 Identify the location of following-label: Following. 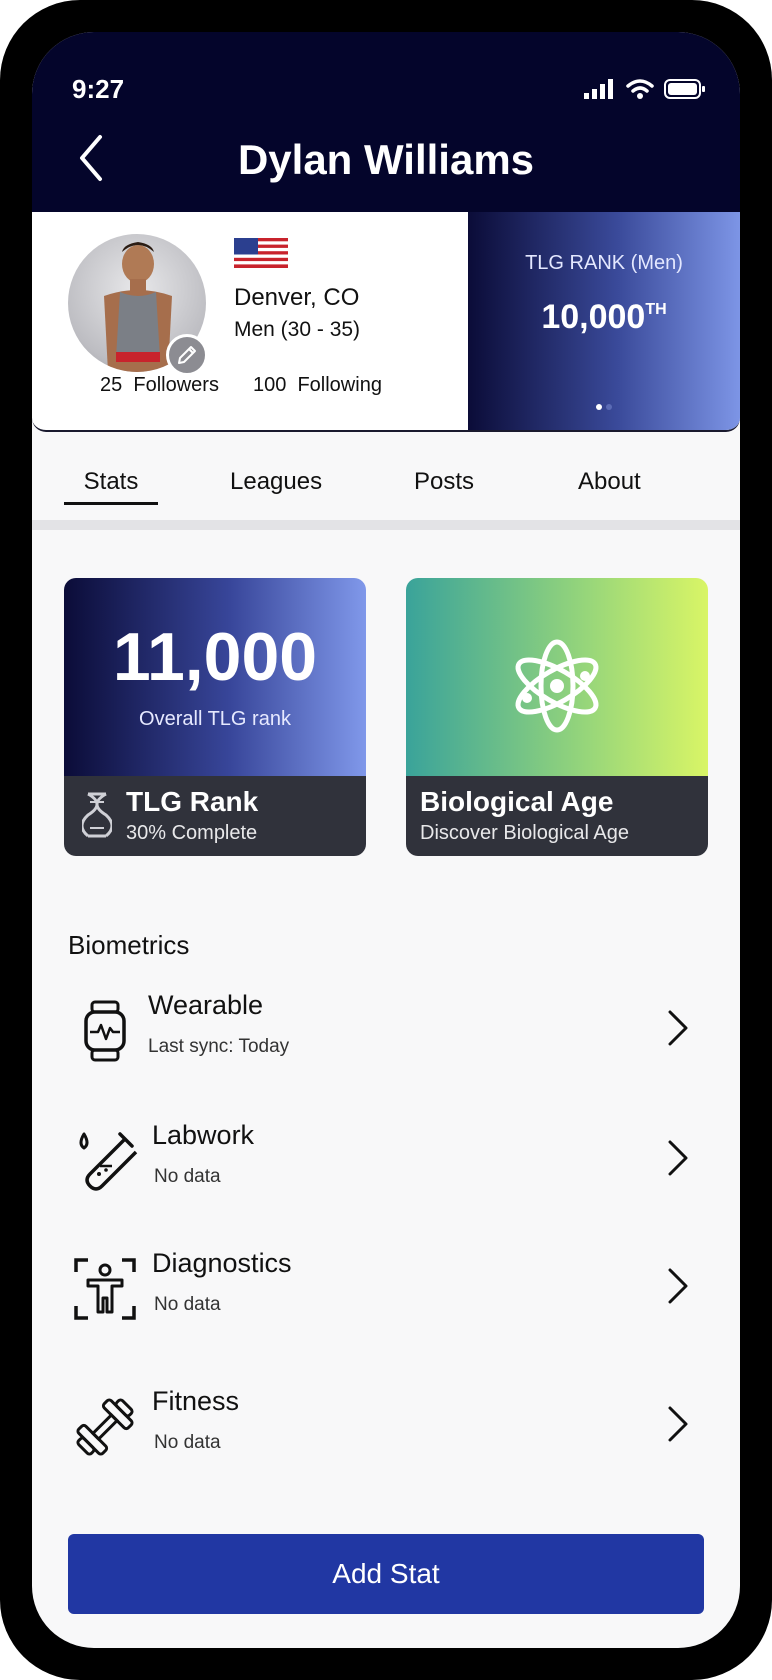
(339, 385).